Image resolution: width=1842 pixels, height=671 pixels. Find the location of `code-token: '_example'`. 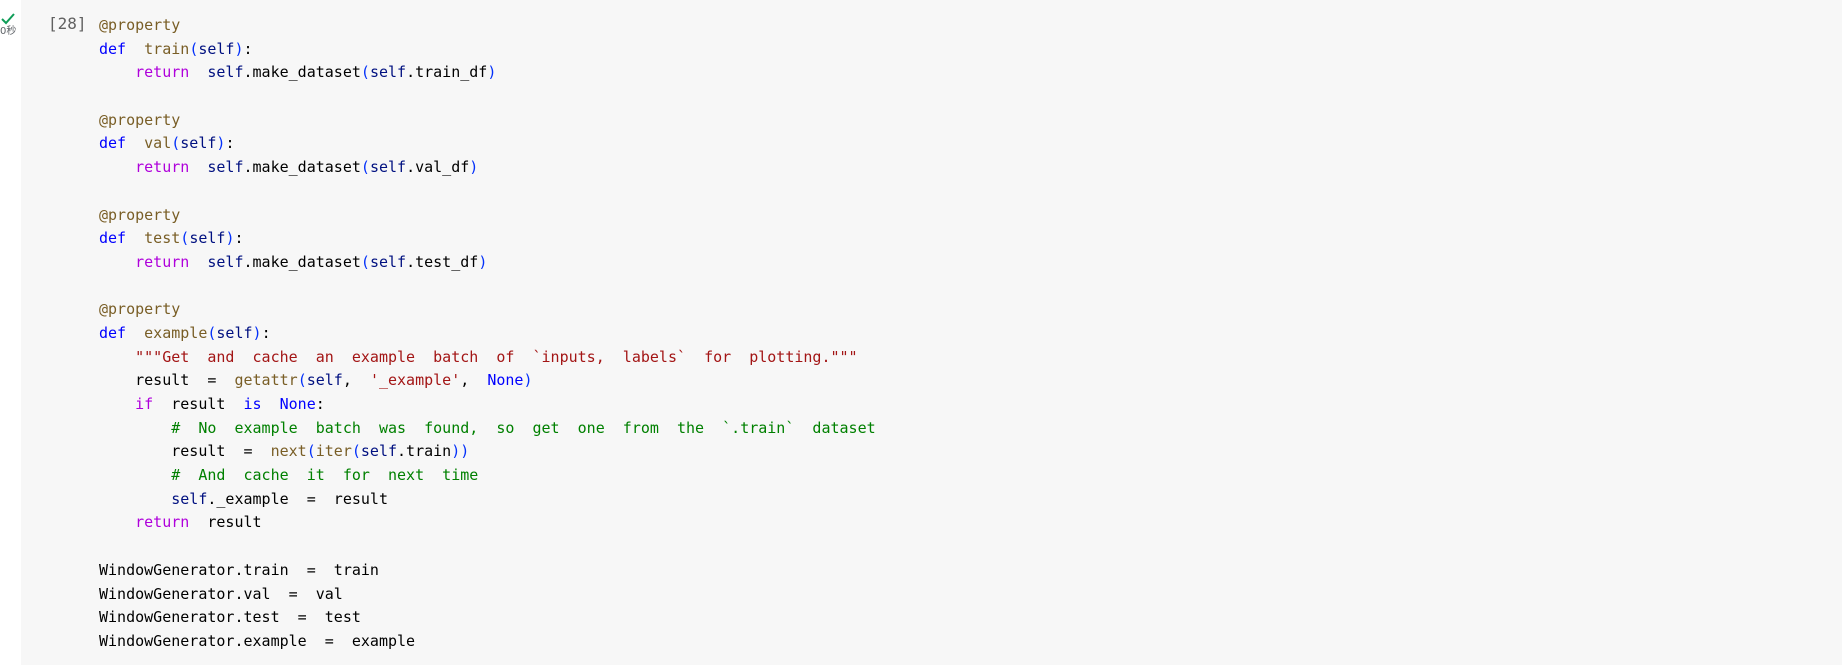

code-token: '_example' is located at coordinates (415, 380).